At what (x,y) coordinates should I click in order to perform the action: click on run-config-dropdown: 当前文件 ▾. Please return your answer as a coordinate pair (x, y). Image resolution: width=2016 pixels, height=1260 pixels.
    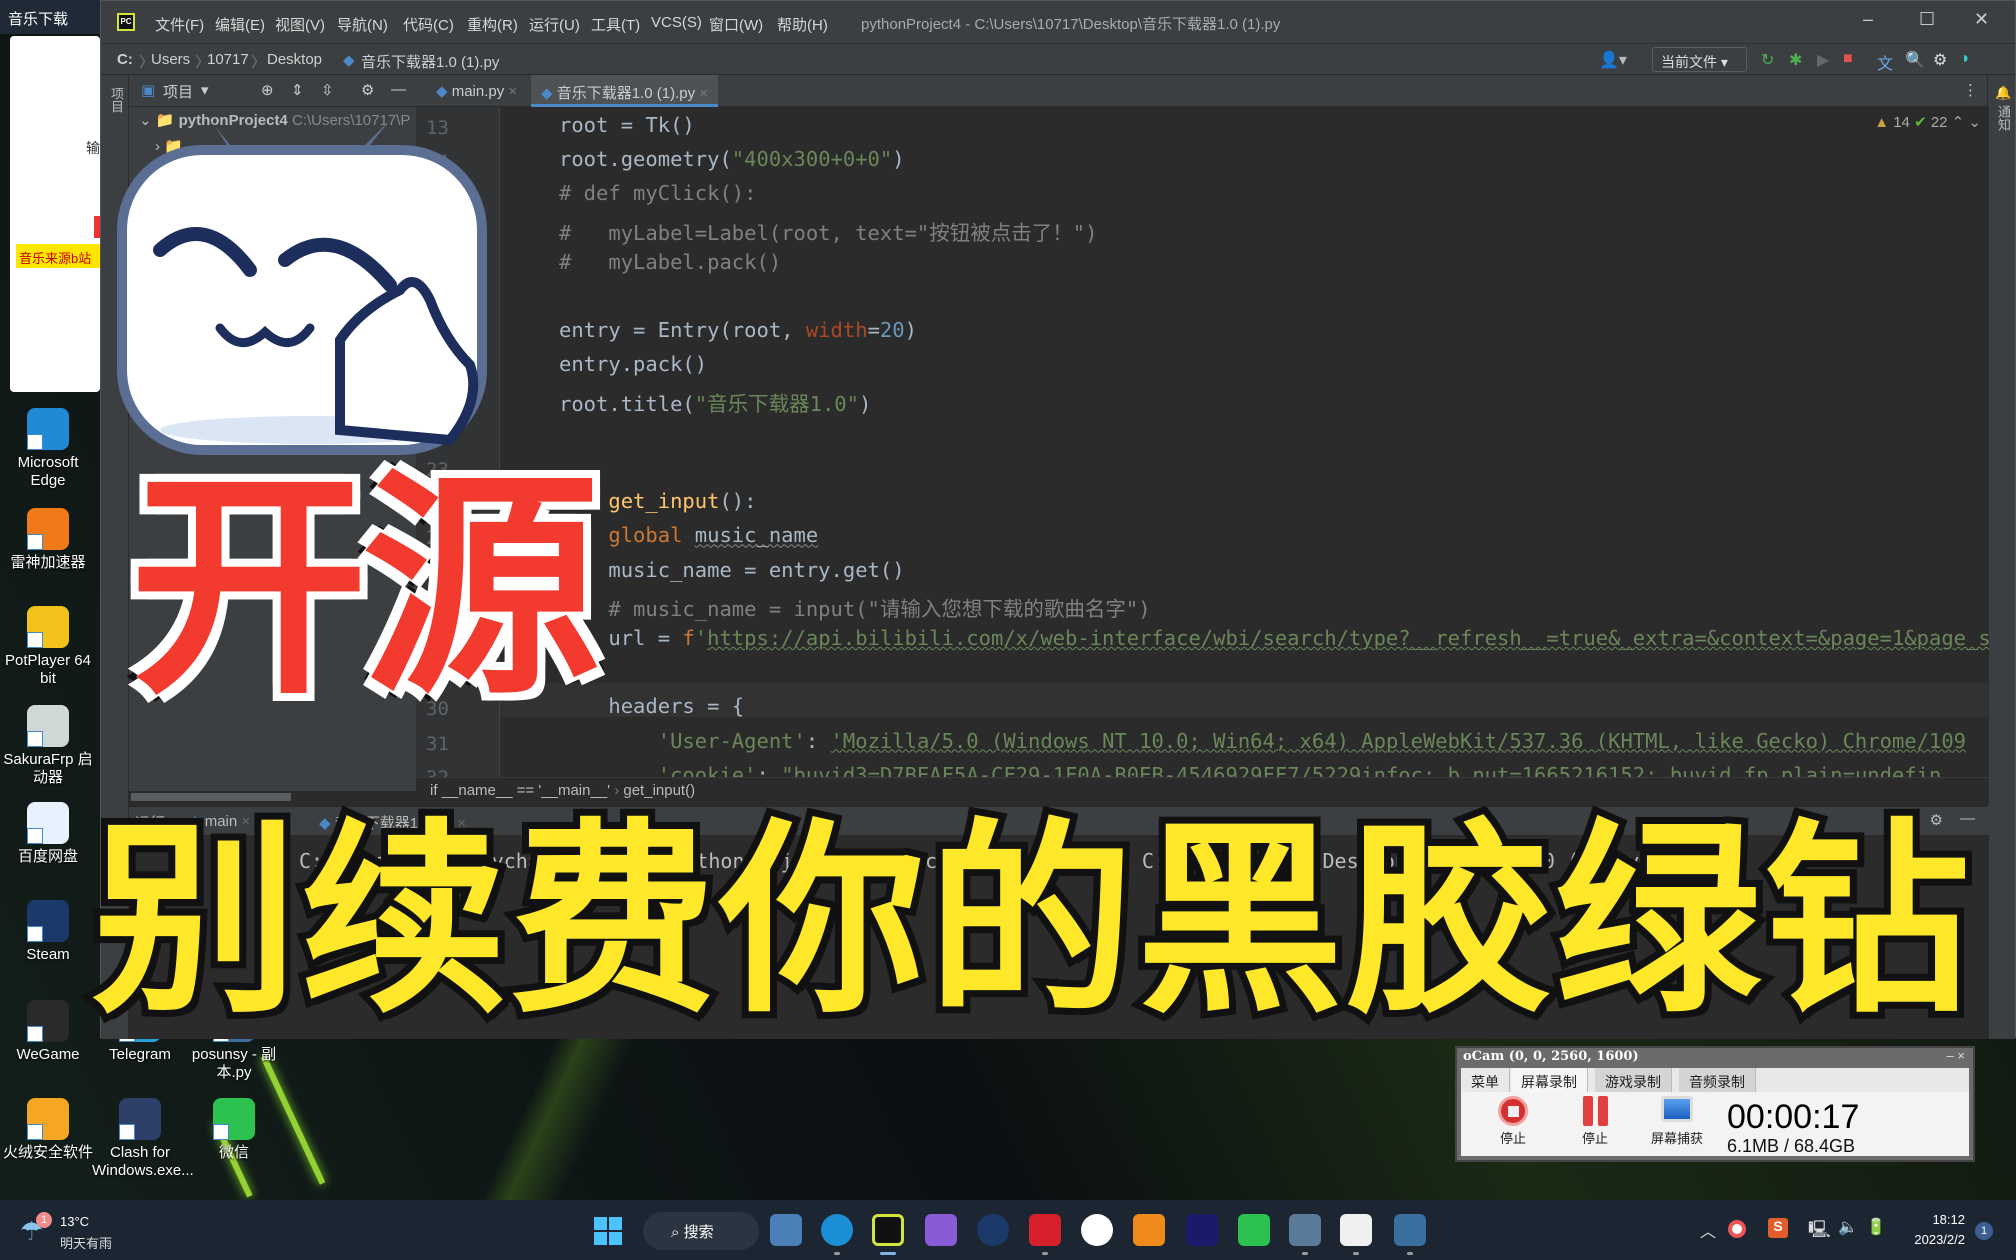
    Looking at the image, I should click on (1699, 59).